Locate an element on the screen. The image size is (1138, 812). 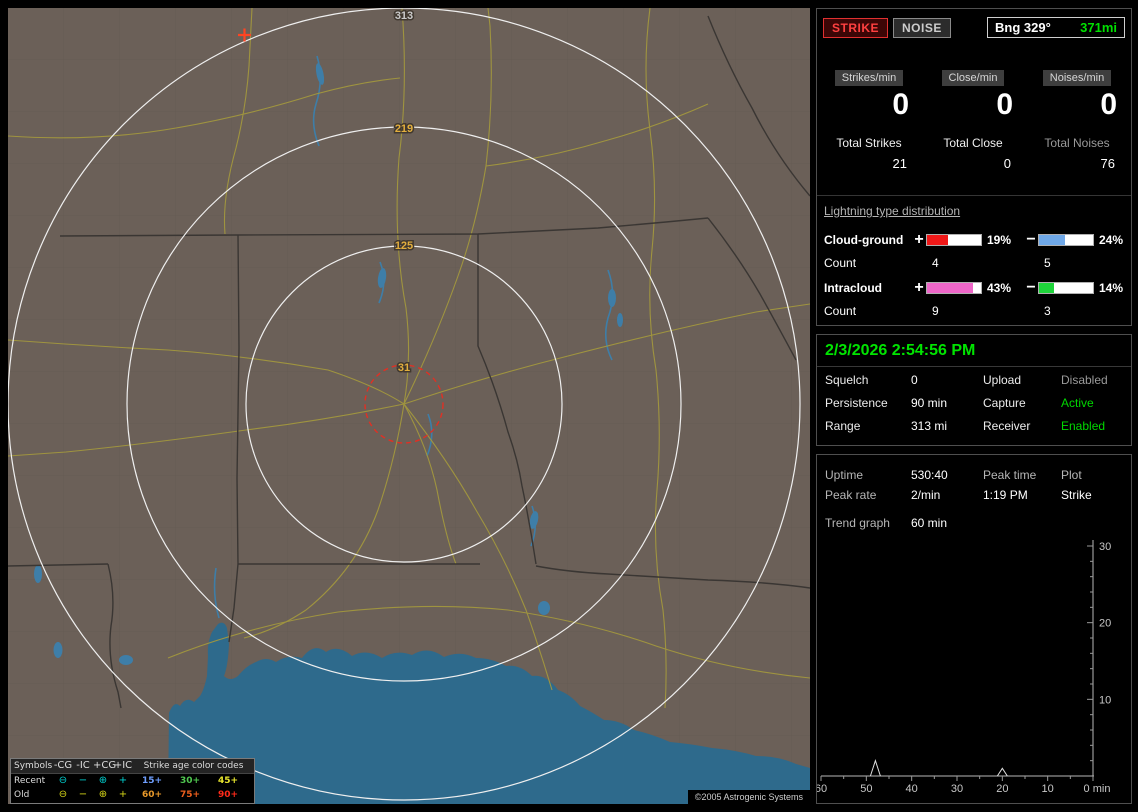
total-close-value: 0 is located at coordinates (1007, 163).